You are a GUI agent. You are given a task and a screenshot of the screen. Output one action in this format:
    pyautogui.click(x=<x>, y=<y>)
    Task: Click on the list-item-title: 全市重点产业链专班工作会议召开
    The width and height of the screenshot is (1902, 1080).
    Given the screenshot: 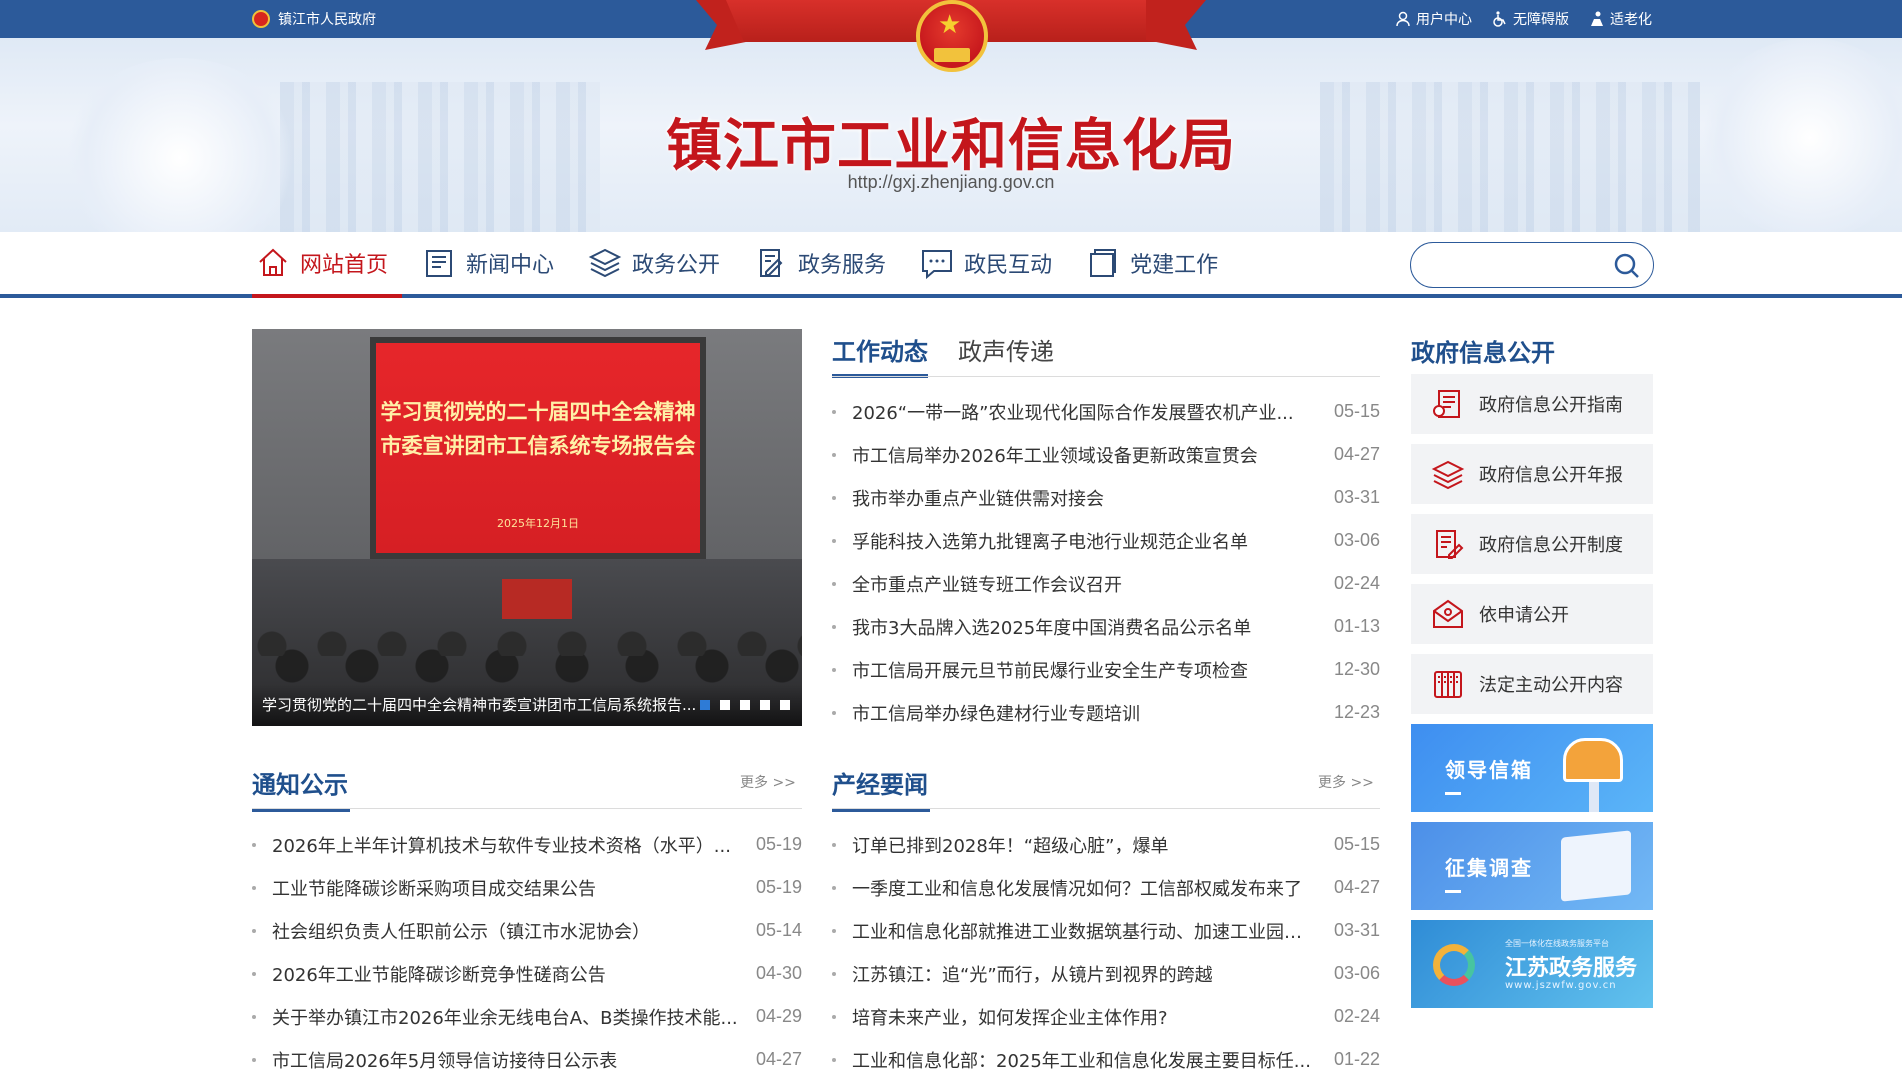 What is the action you would take?
    pyautogui.click(x=987, y=585)
    